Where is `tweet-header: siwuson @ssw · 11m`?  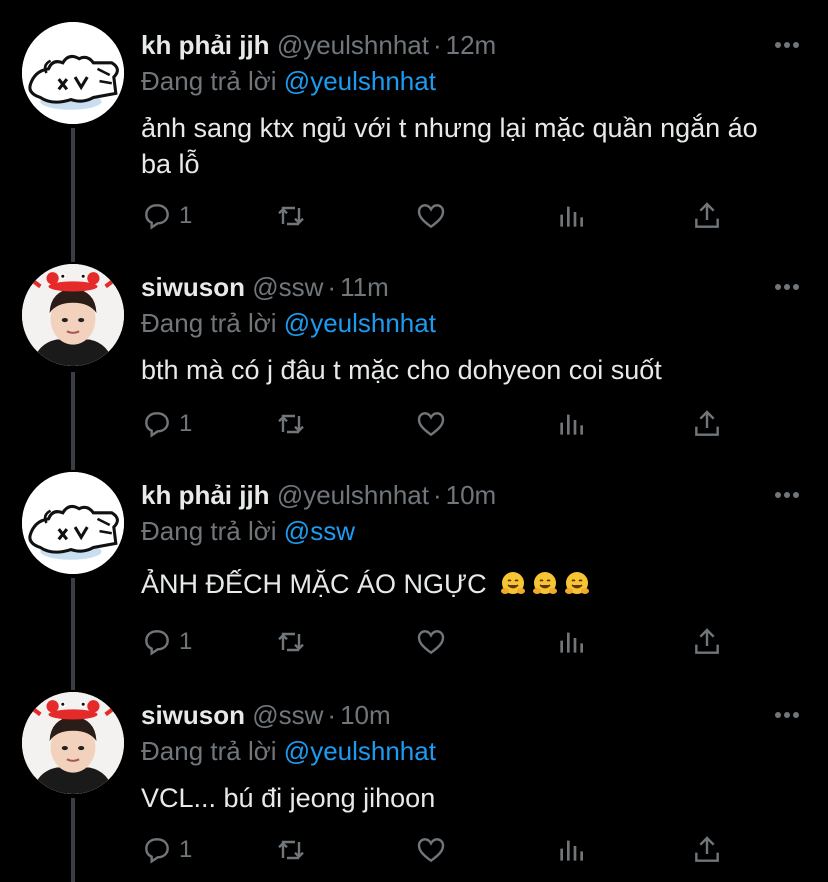
tweet-header: siwuson @ssw · 11m is located at coordinates (265, 287).